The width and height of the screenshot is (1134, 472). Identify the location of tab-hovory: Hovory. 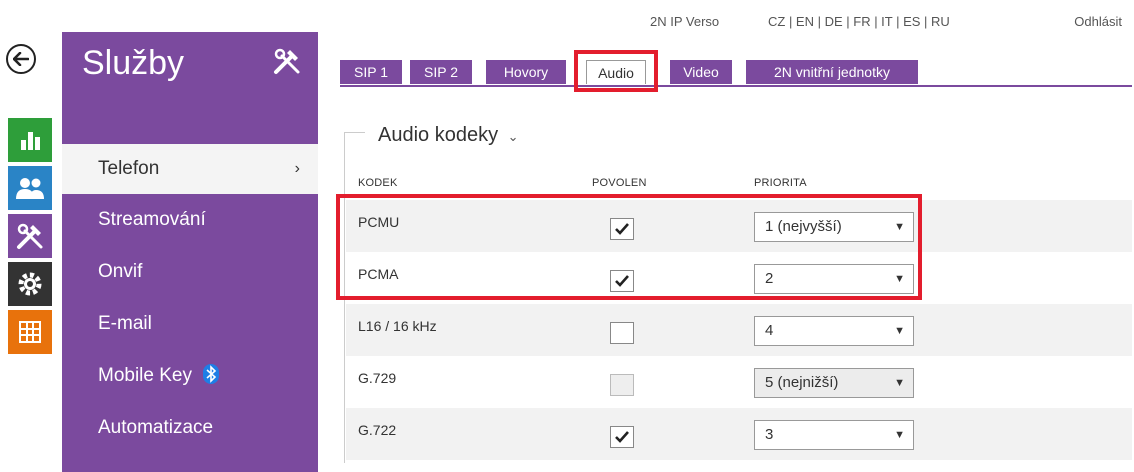
(526, 72).